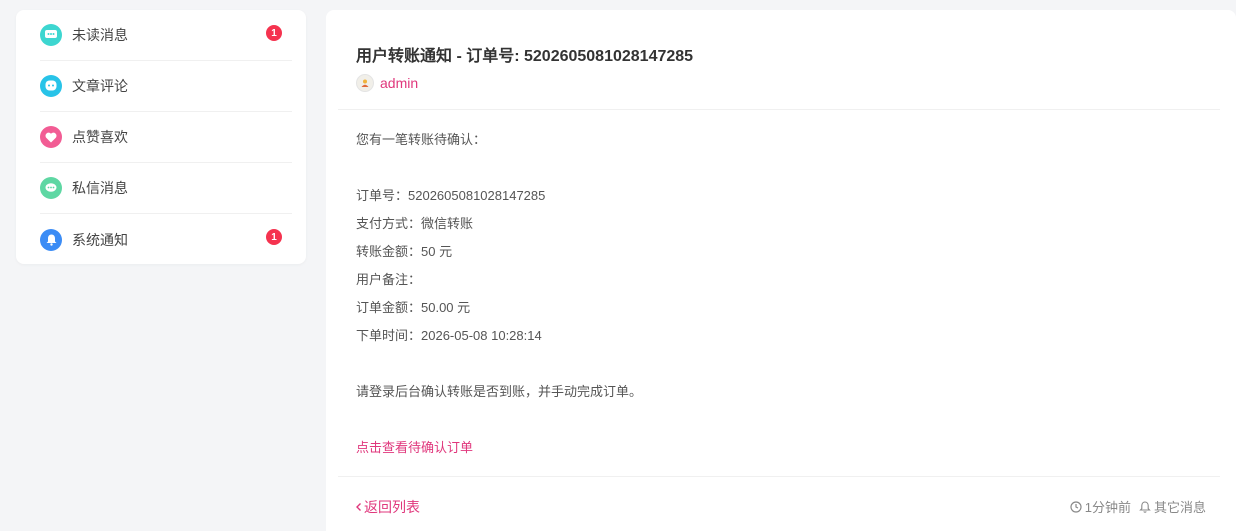 This screenshot has height=531, width=1236. What do you see at coordinates (1145, 506) in the screenshot?
I see `bell-outline-icon` at bounding box center [1145, 506].